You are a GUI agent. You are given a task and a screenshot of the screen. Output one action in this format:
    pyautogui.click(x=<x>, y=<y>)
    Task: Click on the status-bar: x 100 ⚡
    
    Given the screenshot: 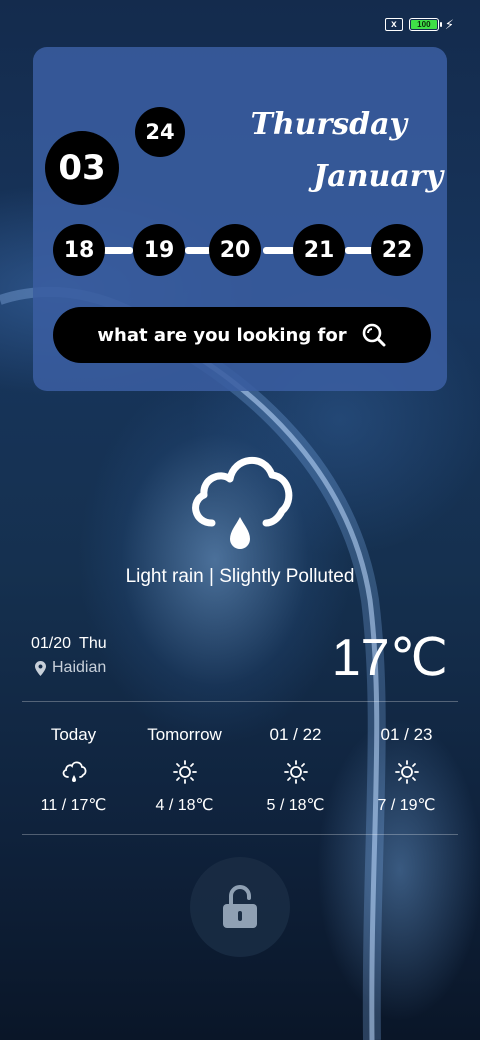 What is the action you would take?
    pyautogui.click(x=419, y=24)
    